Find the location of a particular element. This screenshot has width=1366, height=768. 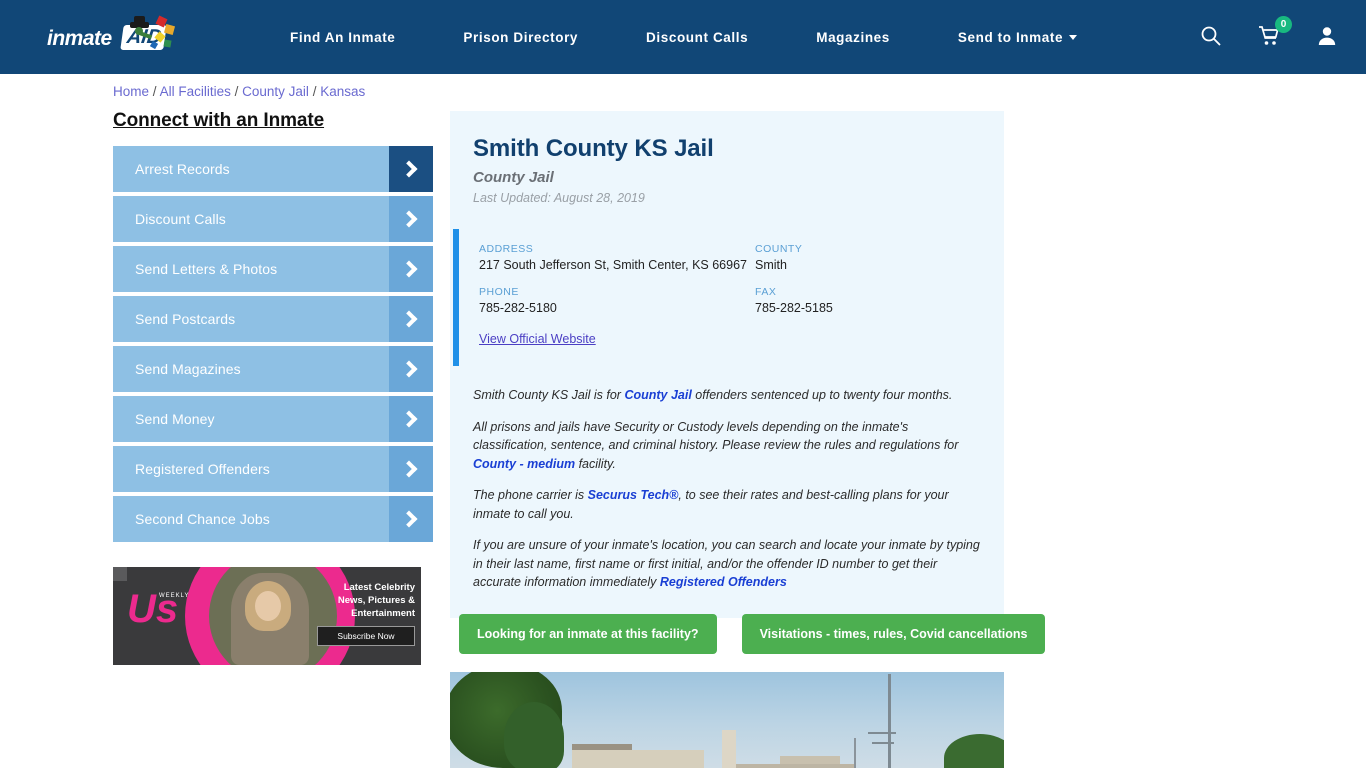

site-logo: inmate AID is located at coordinates (100, 36).